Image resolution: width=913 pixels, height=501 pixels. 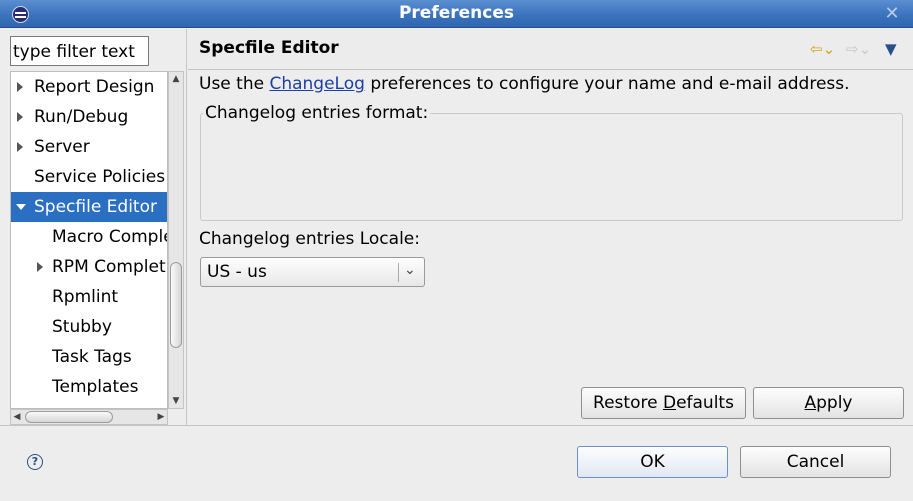 I want to click on tree-item: Templates, so click(x=89, y=387).